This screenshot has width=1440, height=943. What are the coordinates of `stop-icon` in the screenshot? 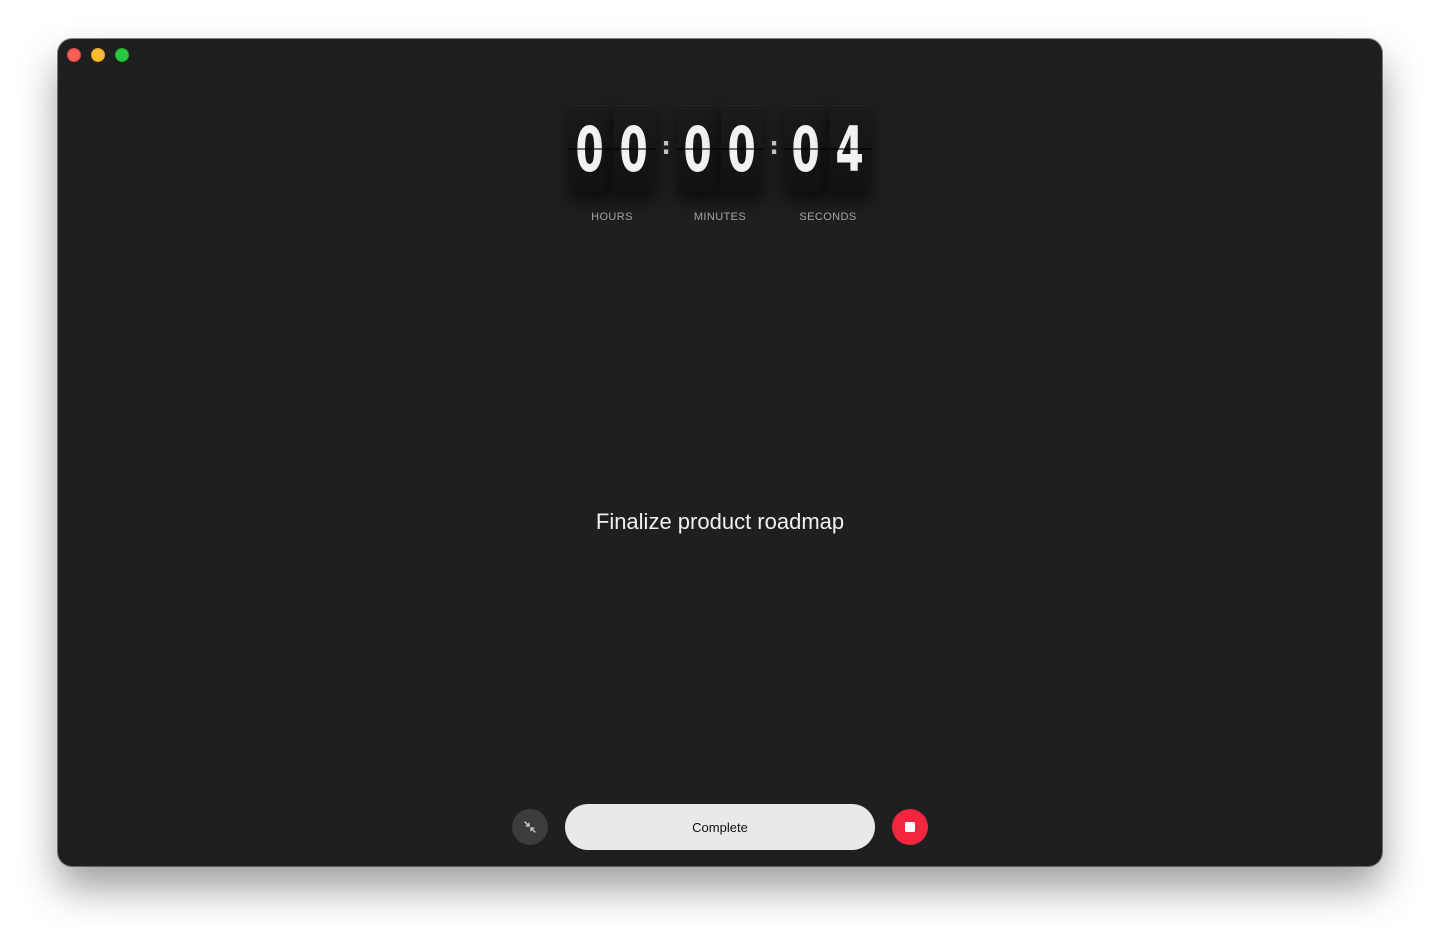 It's located at (910, 827).